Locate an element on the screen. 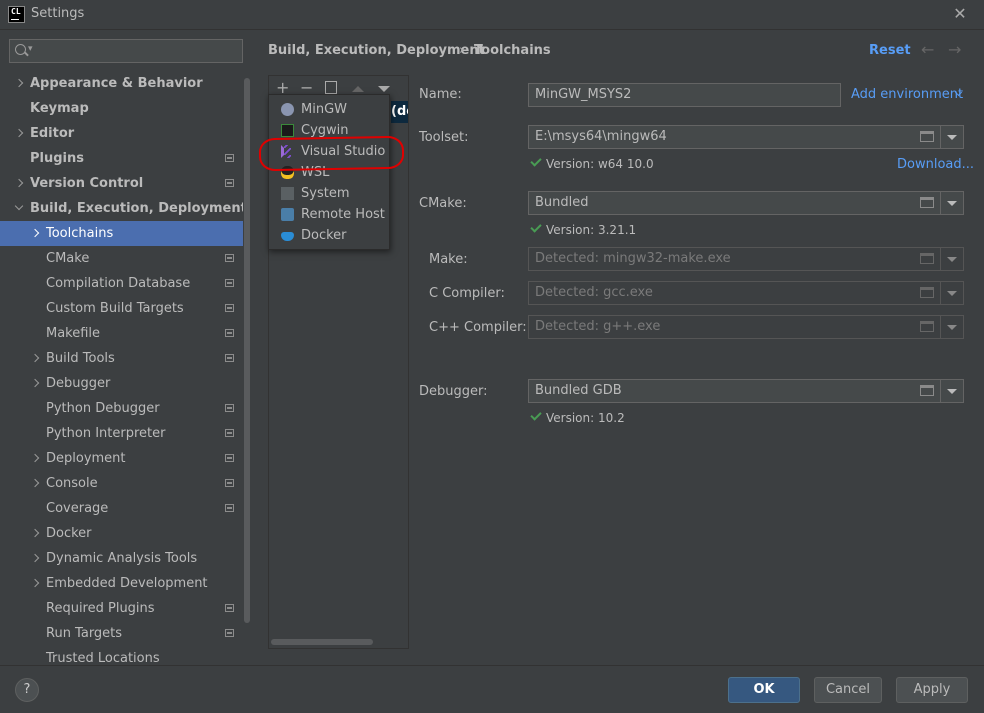 The width and height of the screenshot is (984, 713). sidebar-item: Build Tools is located at coordinates (125, 358).